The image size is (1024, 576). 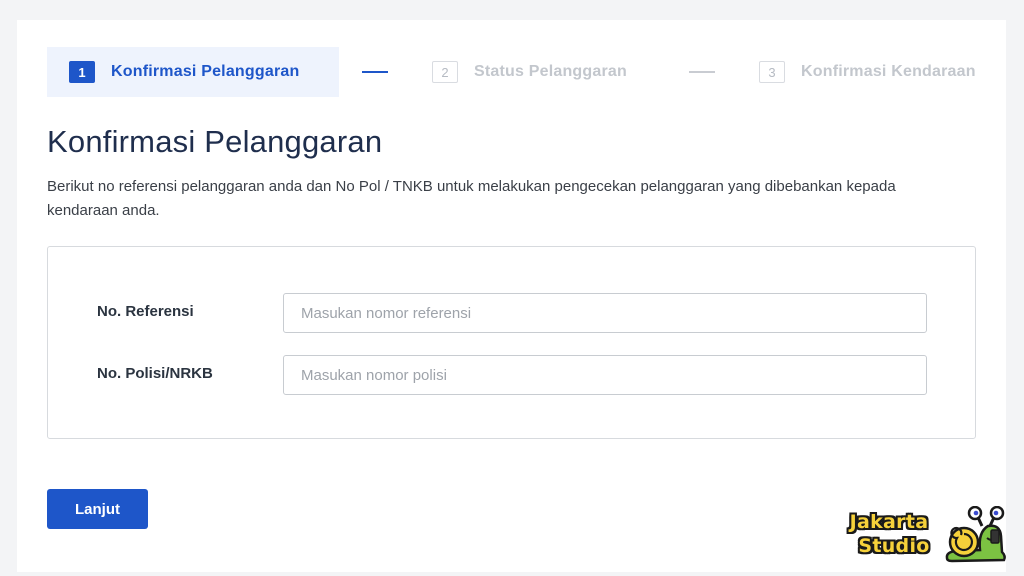 What do you see at coordinates (605, 375) in the screenshot?
I see `police-number-input` at bounding box center [605, 375].